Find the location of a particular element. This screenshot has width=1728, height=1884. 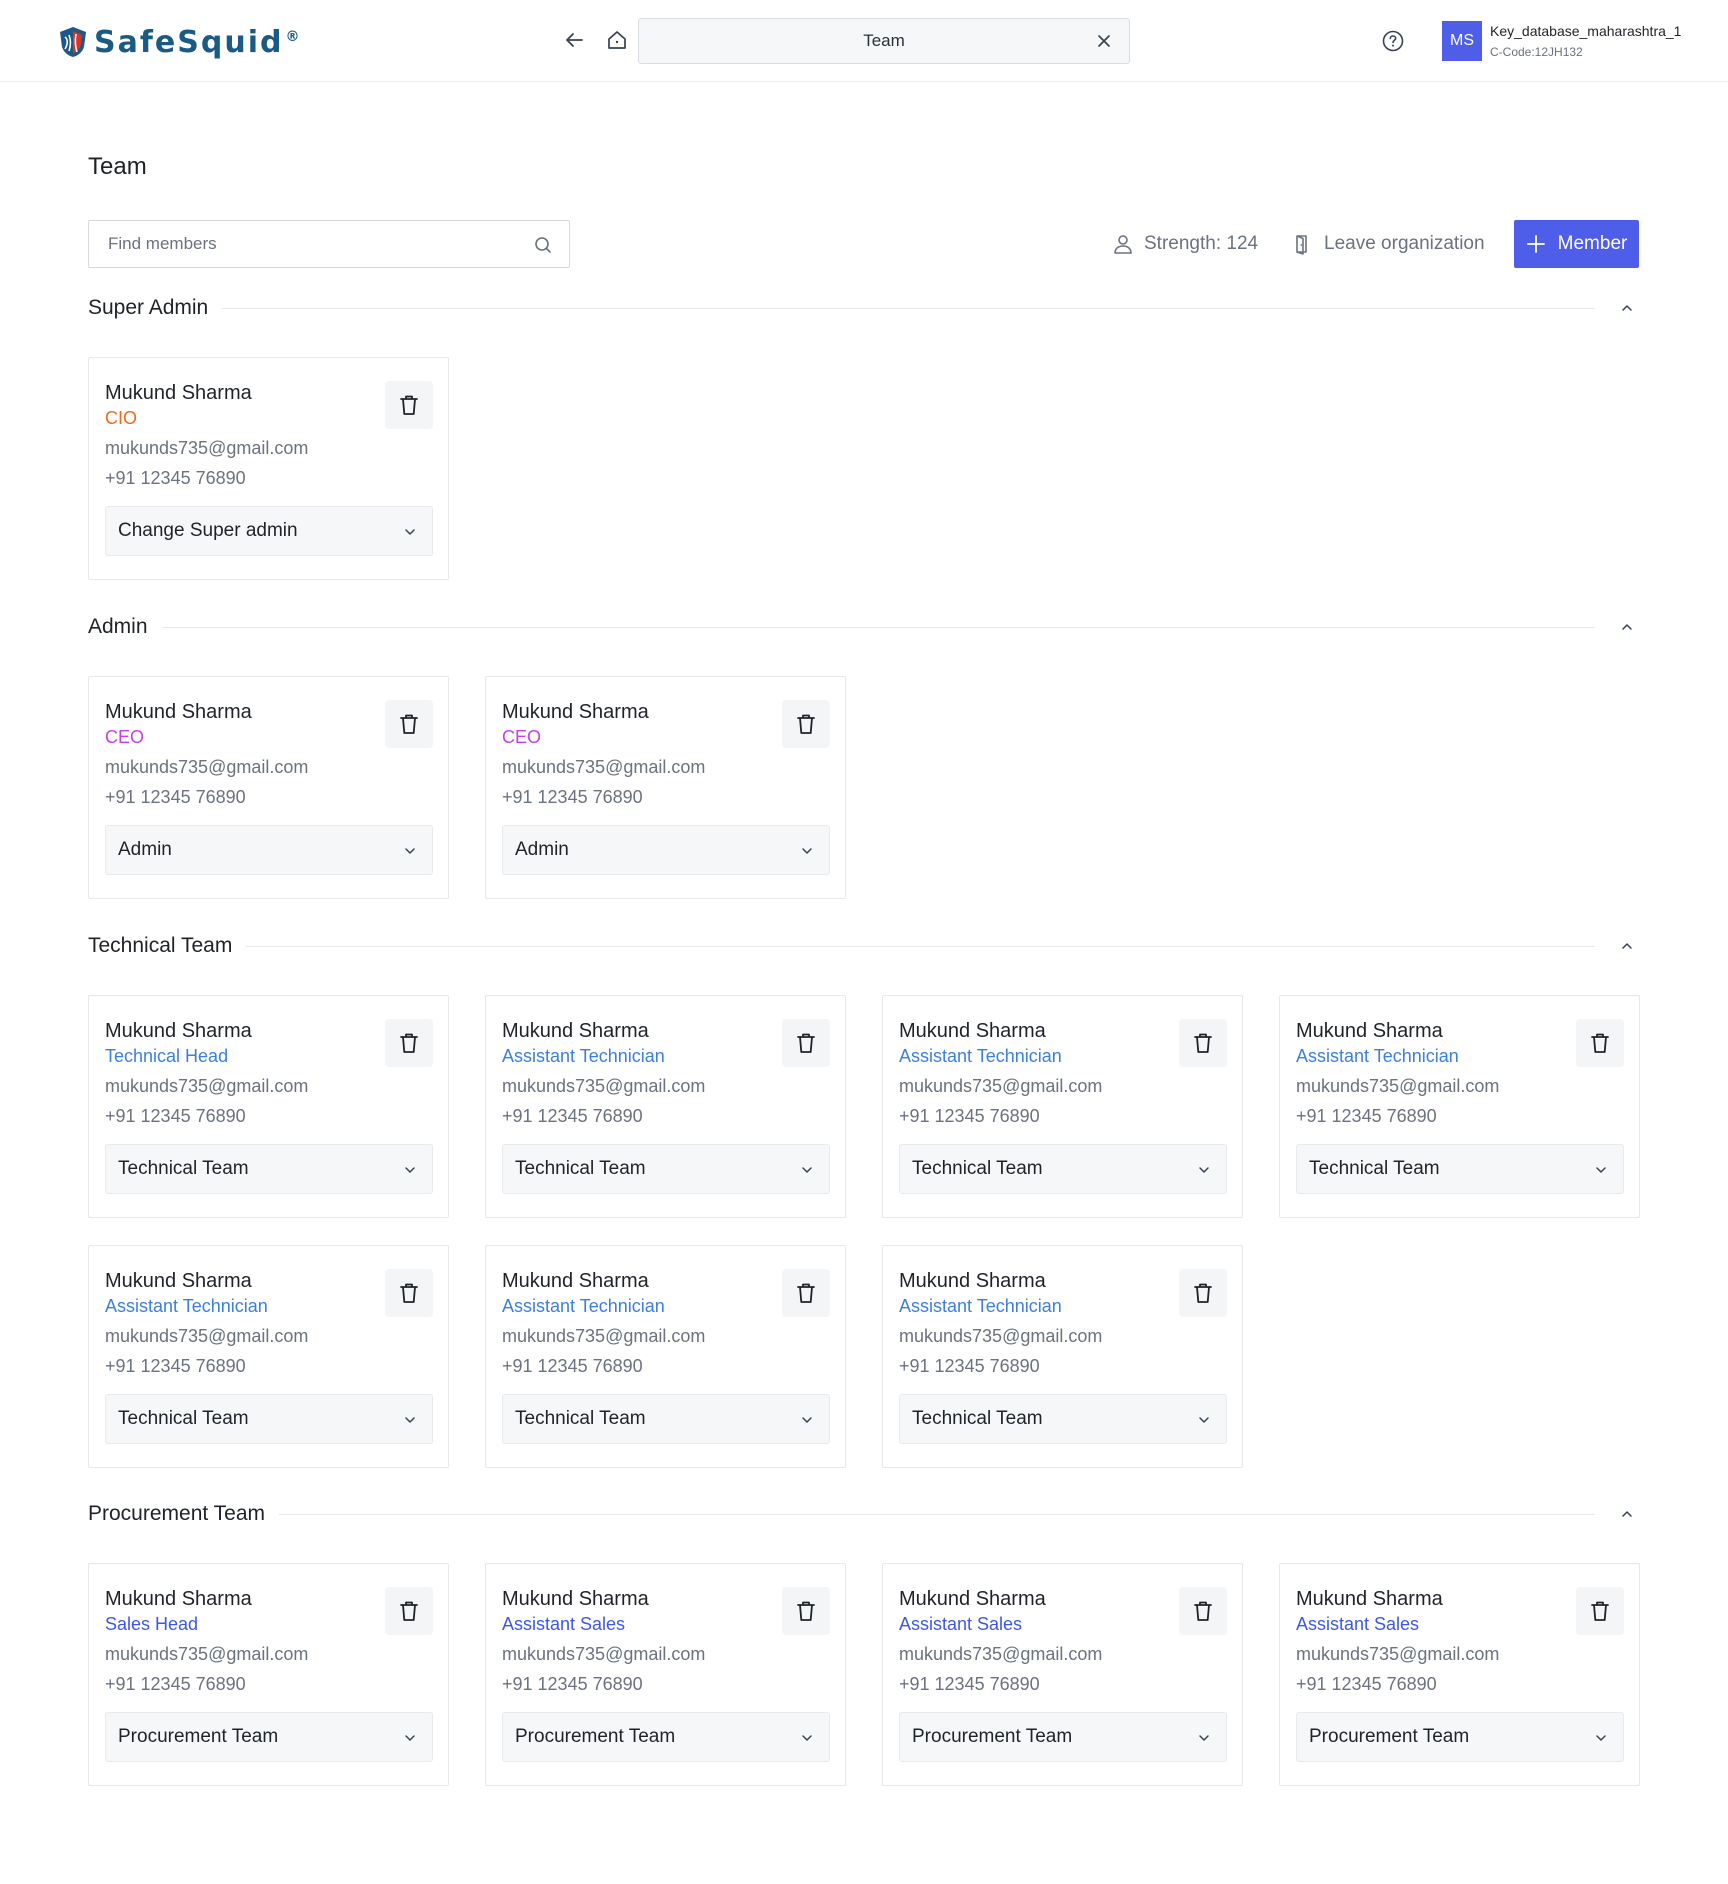

member-role: Sales Head is located at coordinates (152, 1624).